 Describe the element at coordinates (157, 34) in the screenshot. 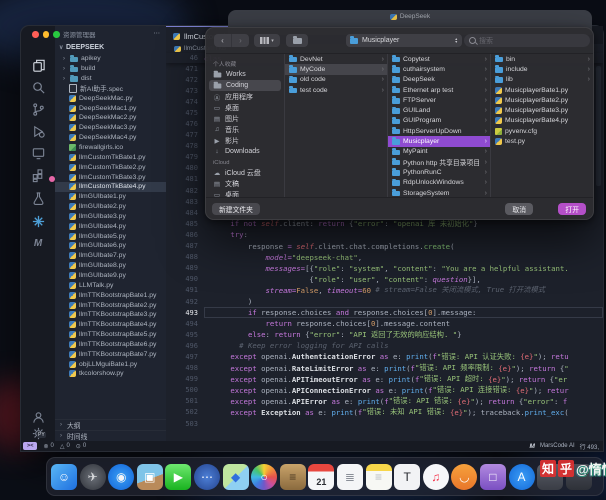

I see `more-actions-icon: ⋯` at that location.